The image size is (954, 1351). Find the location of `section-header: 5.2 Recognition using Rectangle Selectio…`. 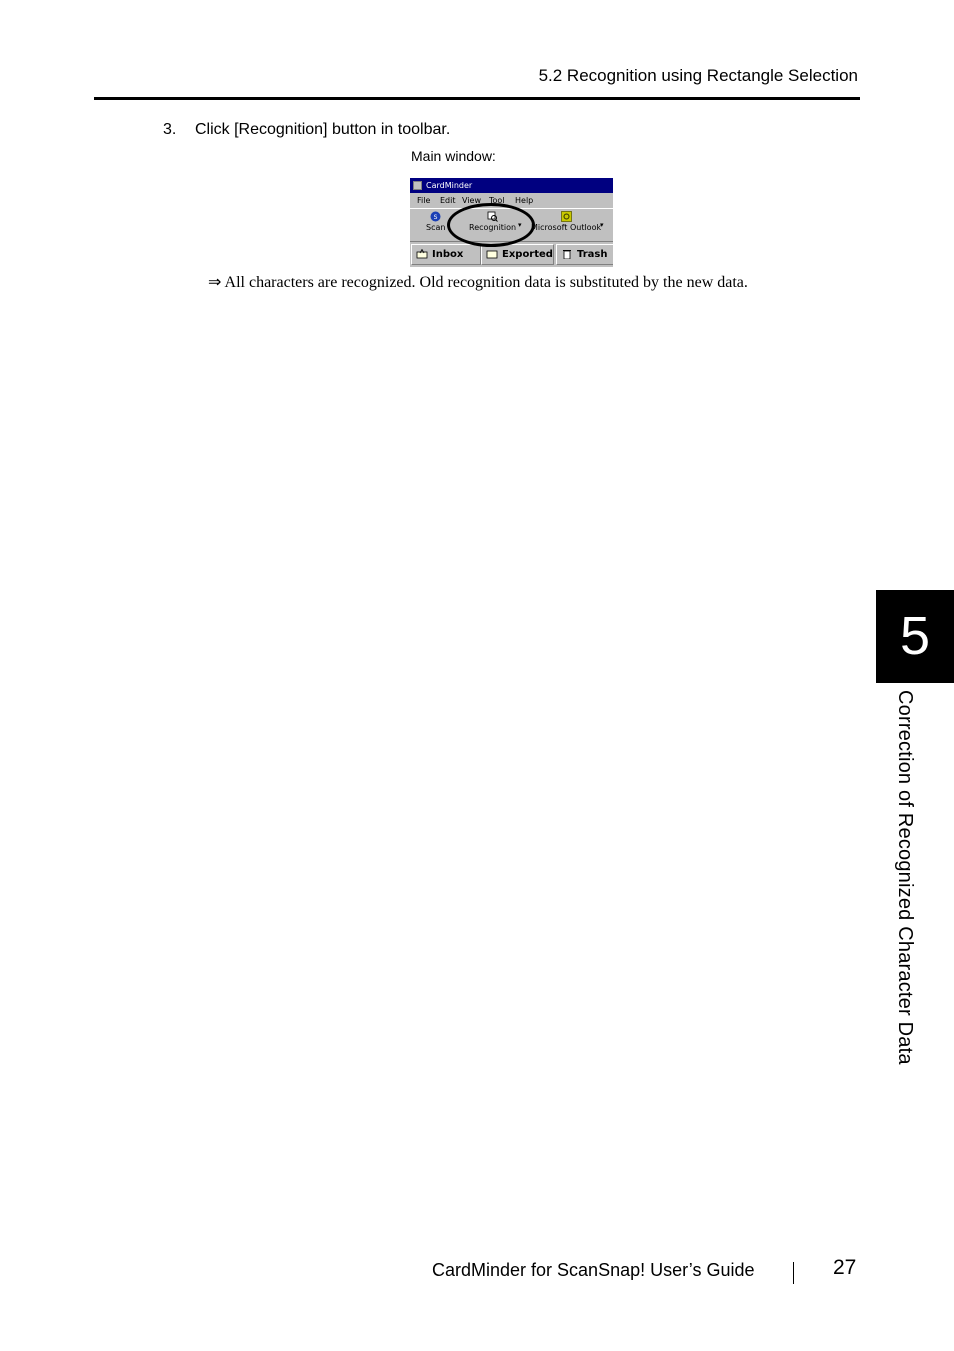

section-header: 5.2 Recognition using Rectangle Selectio… is located at coordinates (698, 75).